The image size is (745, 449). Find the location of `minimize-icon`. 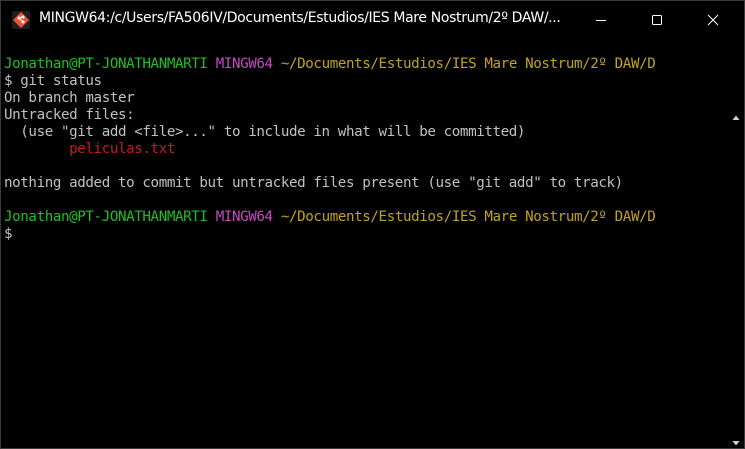

minimize-icon is located at coordinates (601, 20).